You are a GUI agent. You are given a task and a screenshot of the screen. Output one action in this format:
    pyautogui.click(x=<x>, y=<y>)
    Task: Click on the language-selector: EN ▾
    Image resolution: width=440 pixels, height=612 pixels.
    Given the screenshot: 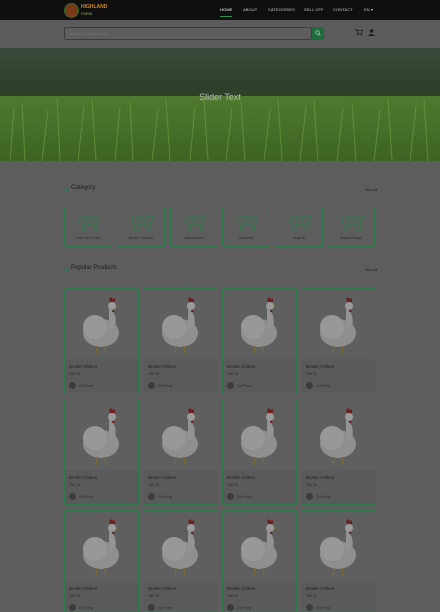 What is the action you would take?
    pyautogui.click(x=368, y=9)
    